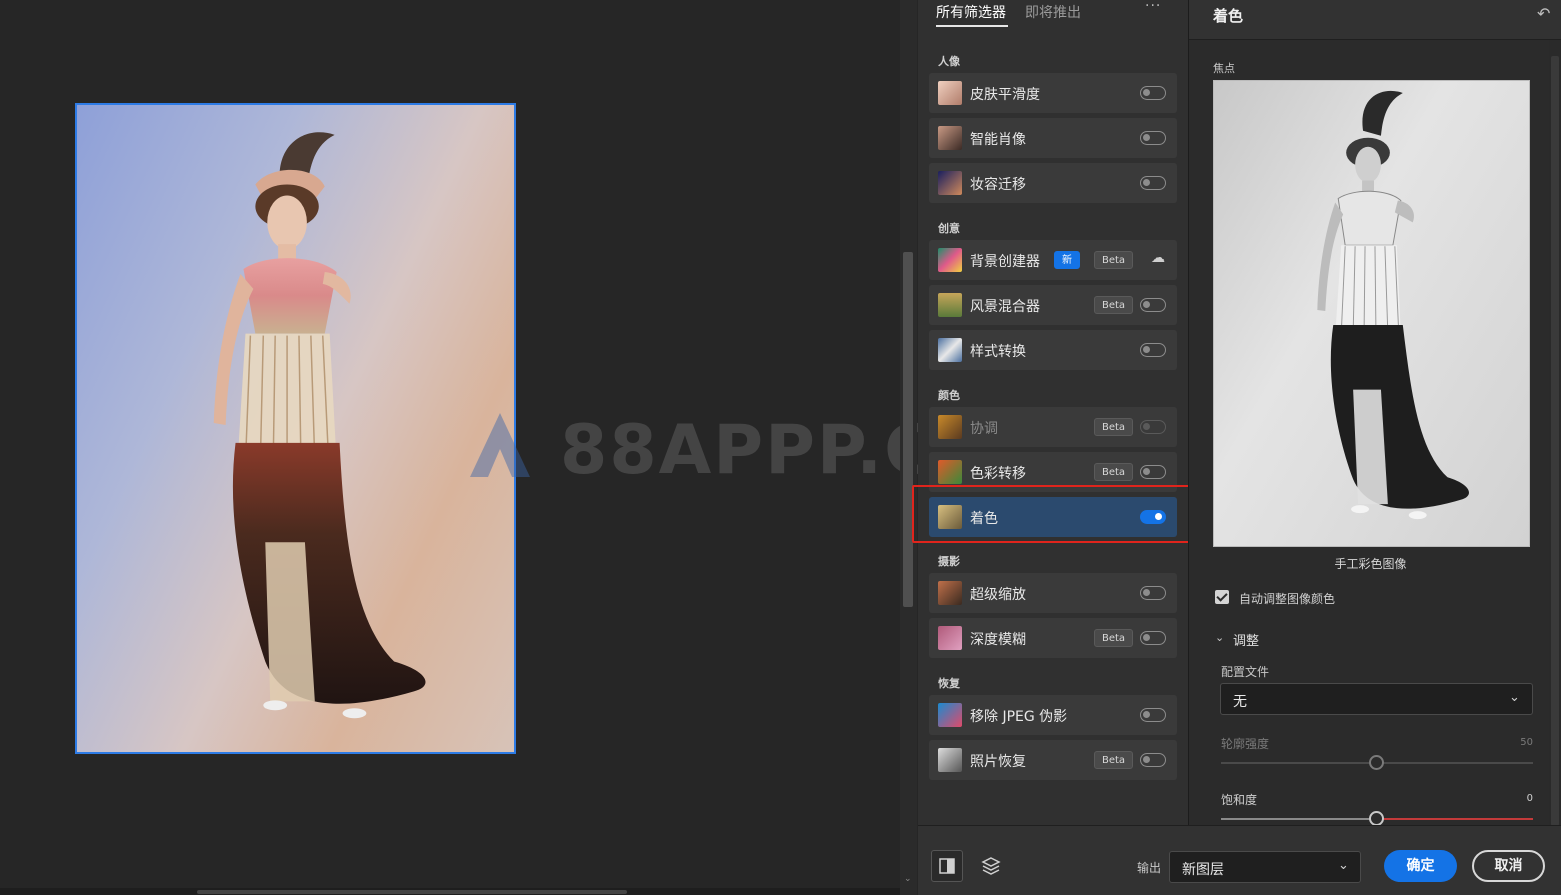 This screenshot has height=895, width=1561. I want to click on adjust-section-toggle: 调整, so click(1246, 639).